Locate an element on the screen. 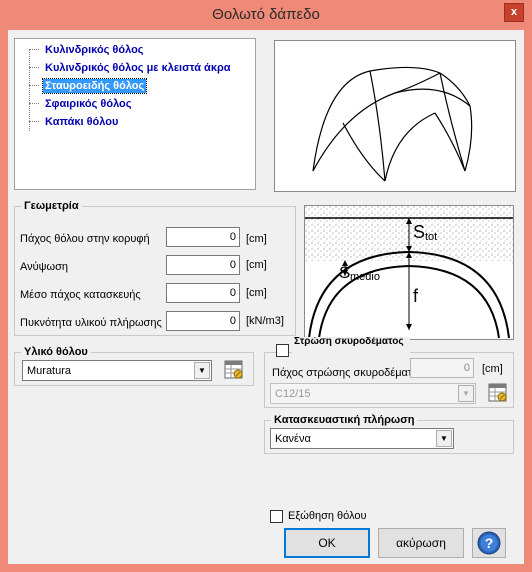  material-title: Υλικό θόλου is located at coordinates (56, 352).